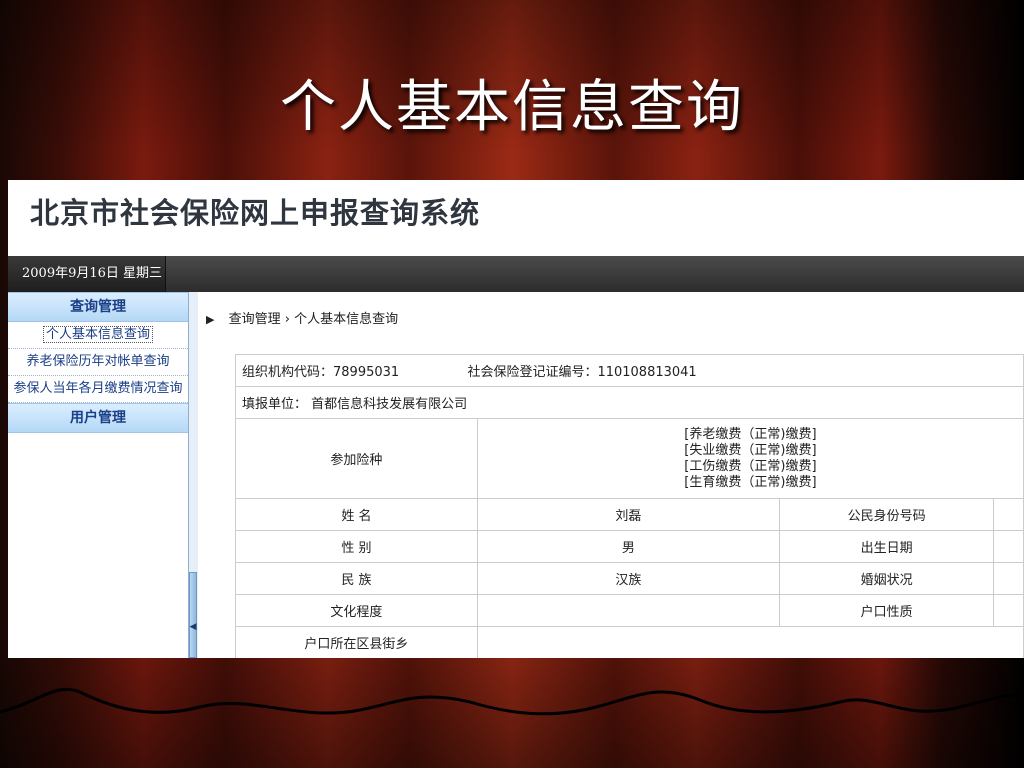 The height and width of the screenshot is (768, 1024). Describe the element at coordinates (887, 610) in the screenshot. I see `hukou-type-label: 户口性质` at that location.